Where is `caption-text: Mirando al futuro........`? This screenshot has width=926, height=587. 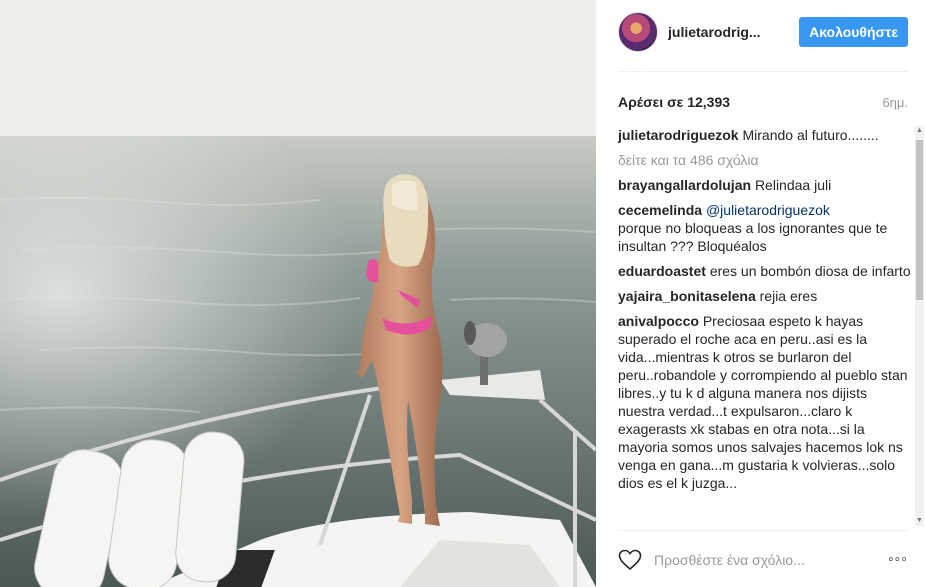 caption-text: Mirando al futuro........ is located at coordinates (810, 135).